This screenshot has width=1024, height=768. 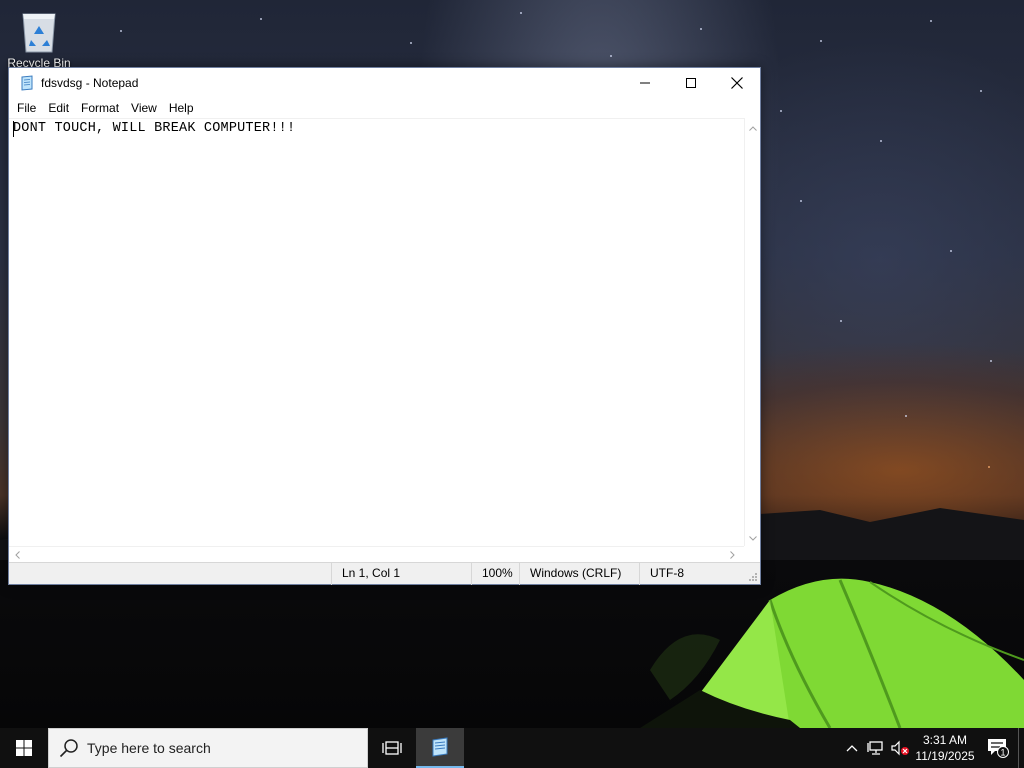 I want to click on close-icon, so click(x=737, y=83).